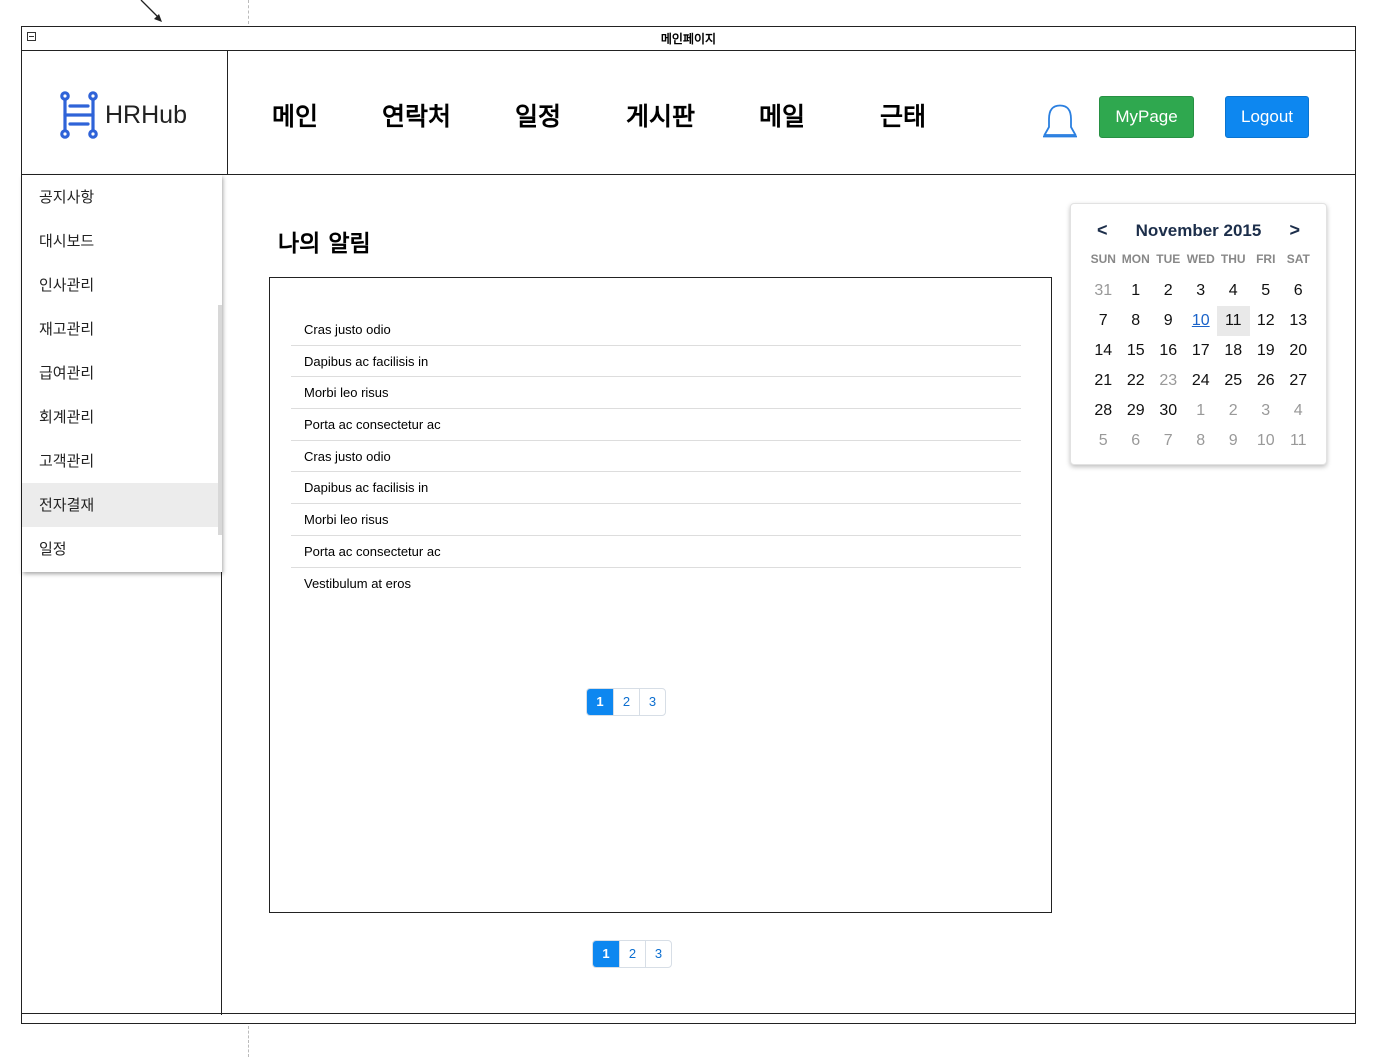  I want to click on nav-item-attendance: 근태, so click(903, 115).